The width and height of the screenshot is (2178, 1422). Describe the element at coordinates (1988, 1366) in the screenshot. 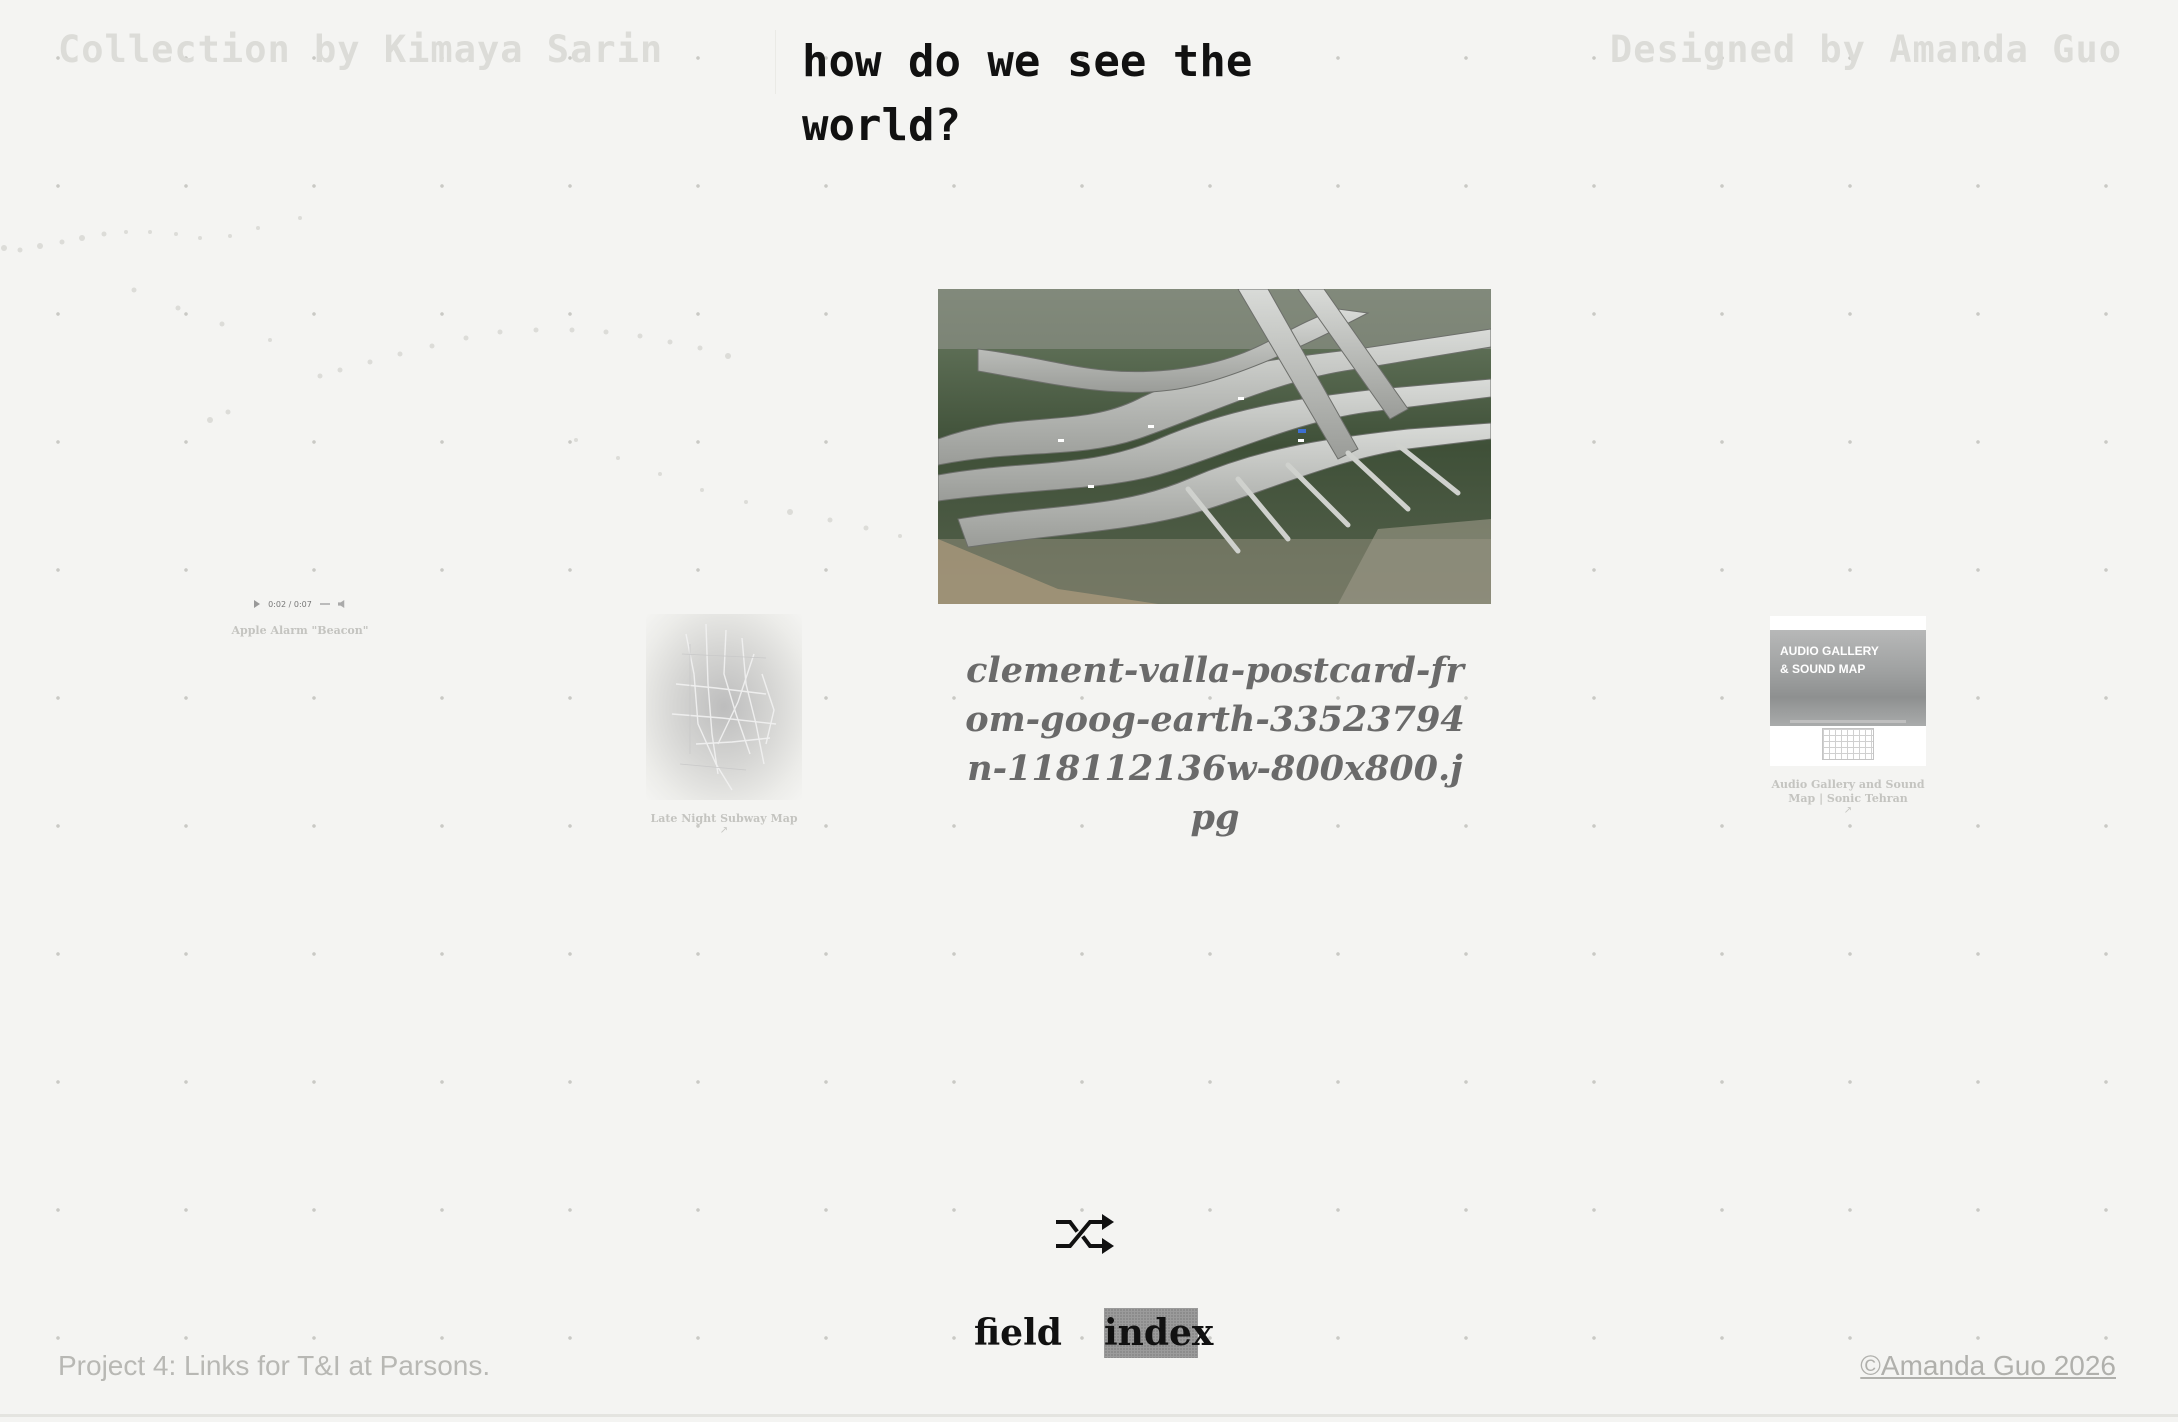

I see `copyright-link: ©Amanda Guo 2026` at that location.